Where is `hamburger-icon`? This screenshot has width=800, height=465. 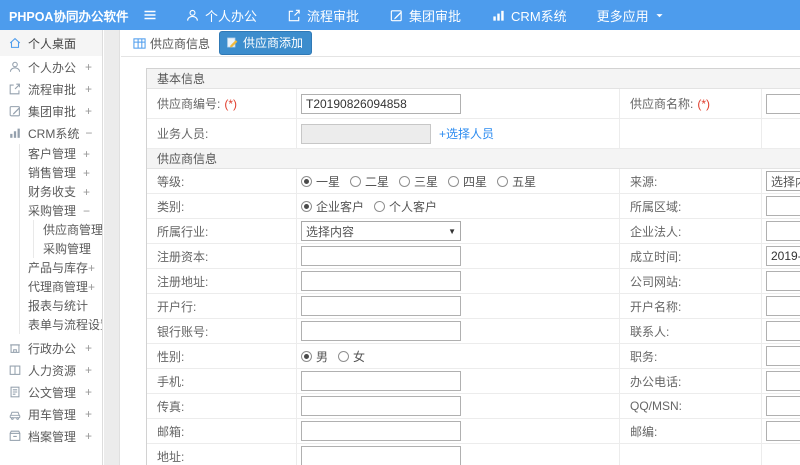
hamburger-icon is located at coordinates (150, 15).